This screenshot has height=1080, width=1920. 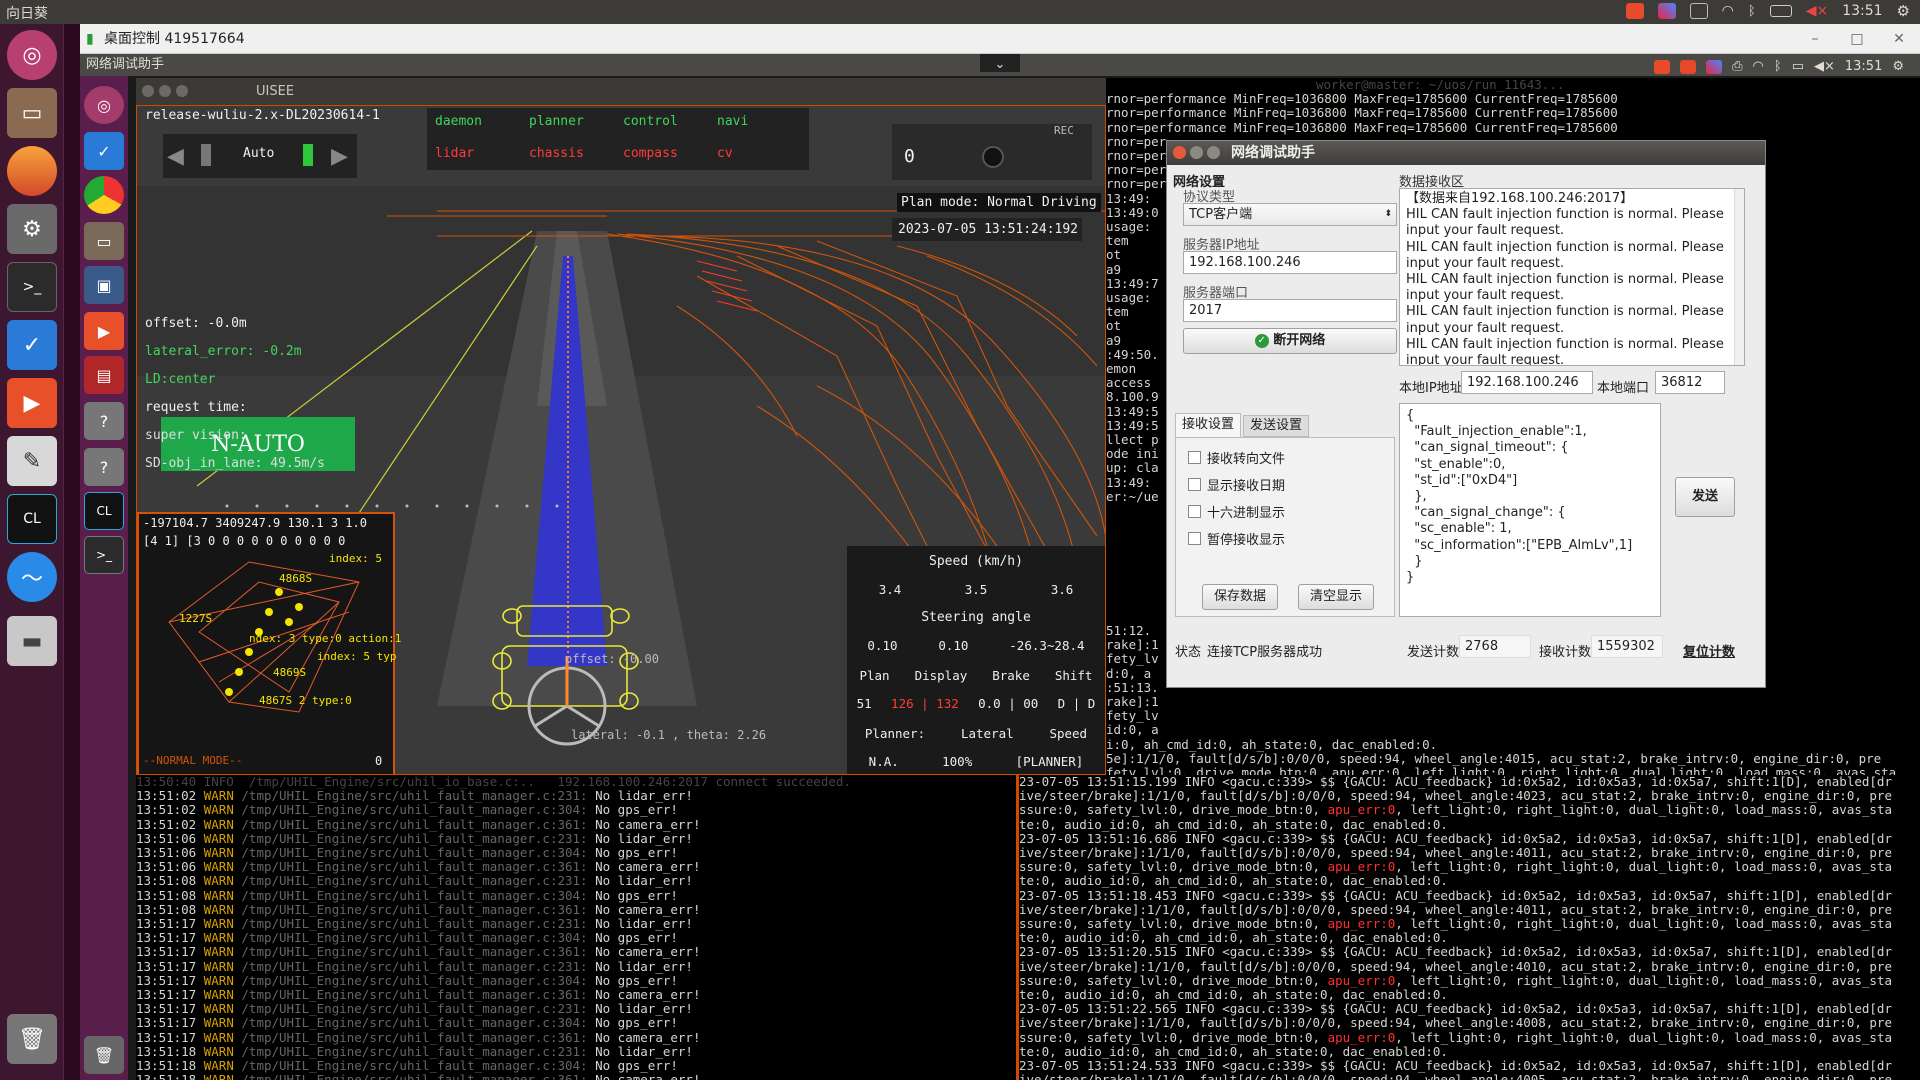 I want to click on pause-icon, so click(x=206, y=155).